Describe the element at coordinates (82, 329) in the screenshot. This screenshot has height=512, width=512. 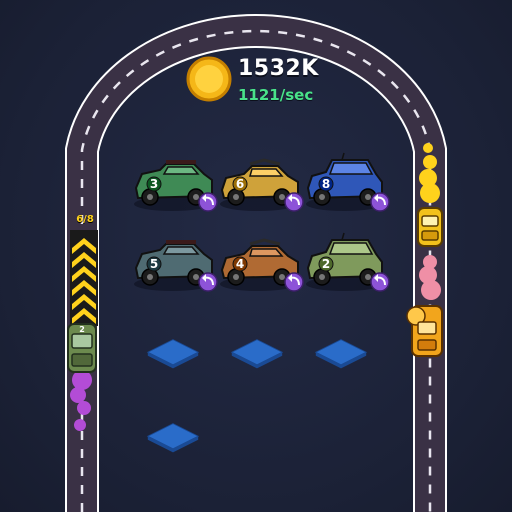
I see `track-car-level: 2` at that location.